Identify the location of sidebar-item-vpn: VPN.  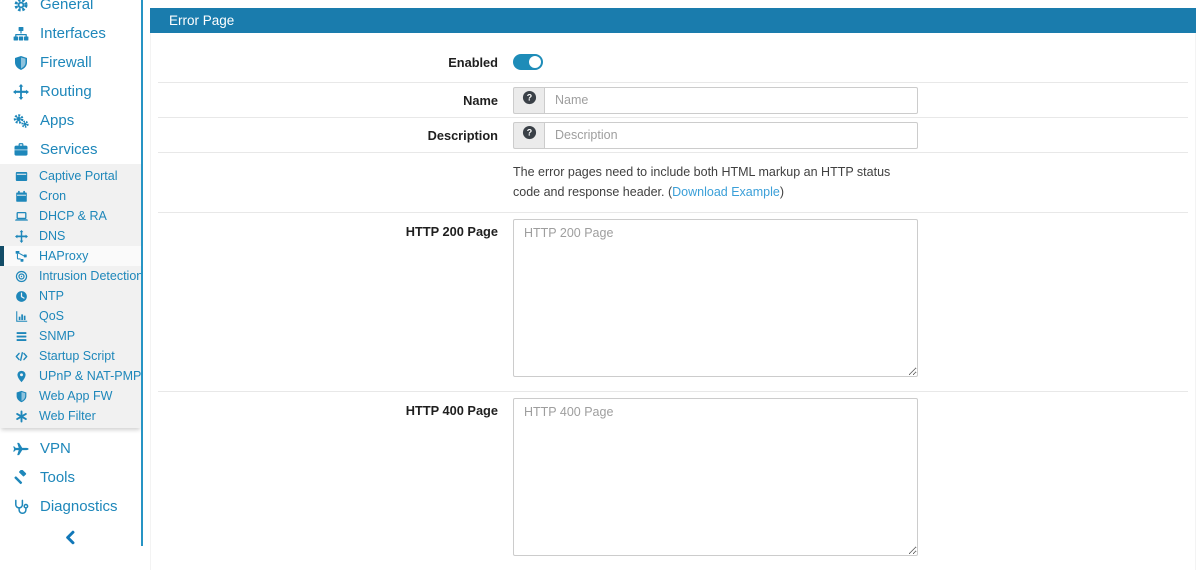
(70, 448).